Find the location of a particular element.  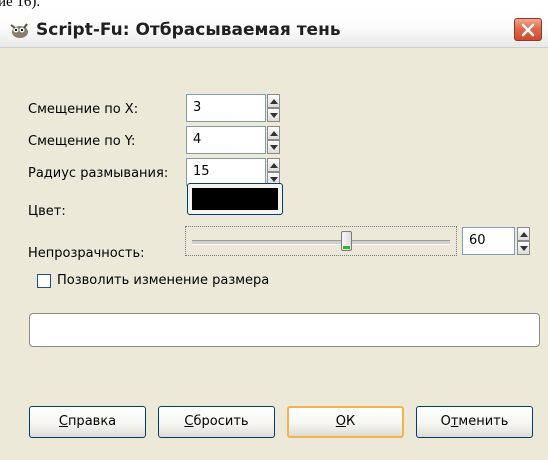

close-icon is located at coordinates (528, 30).